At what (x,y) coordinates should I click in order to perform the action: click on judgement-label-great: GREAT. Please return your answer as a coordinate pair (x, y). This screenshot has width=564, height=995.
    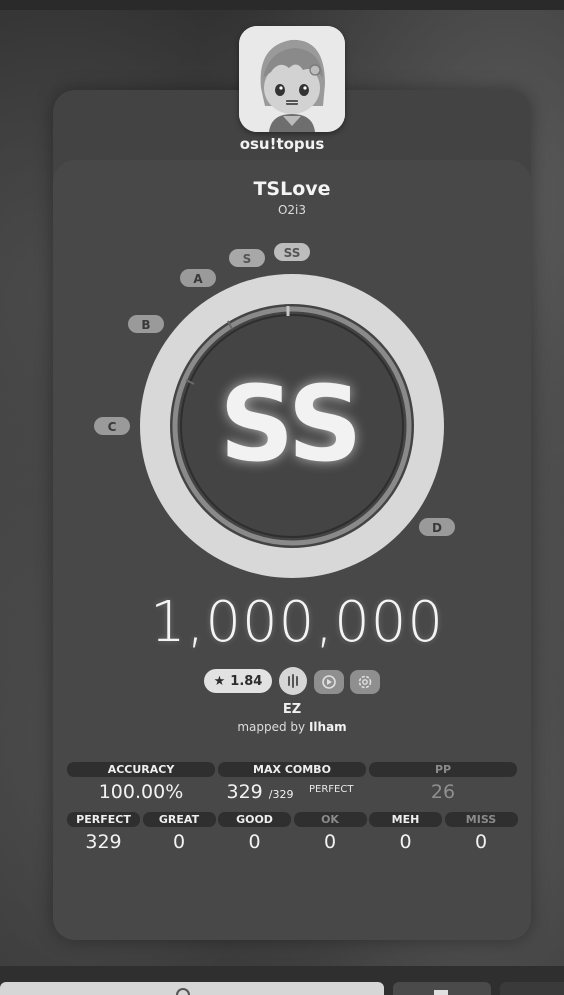
    Looking at the image, I should click on (179, 819).